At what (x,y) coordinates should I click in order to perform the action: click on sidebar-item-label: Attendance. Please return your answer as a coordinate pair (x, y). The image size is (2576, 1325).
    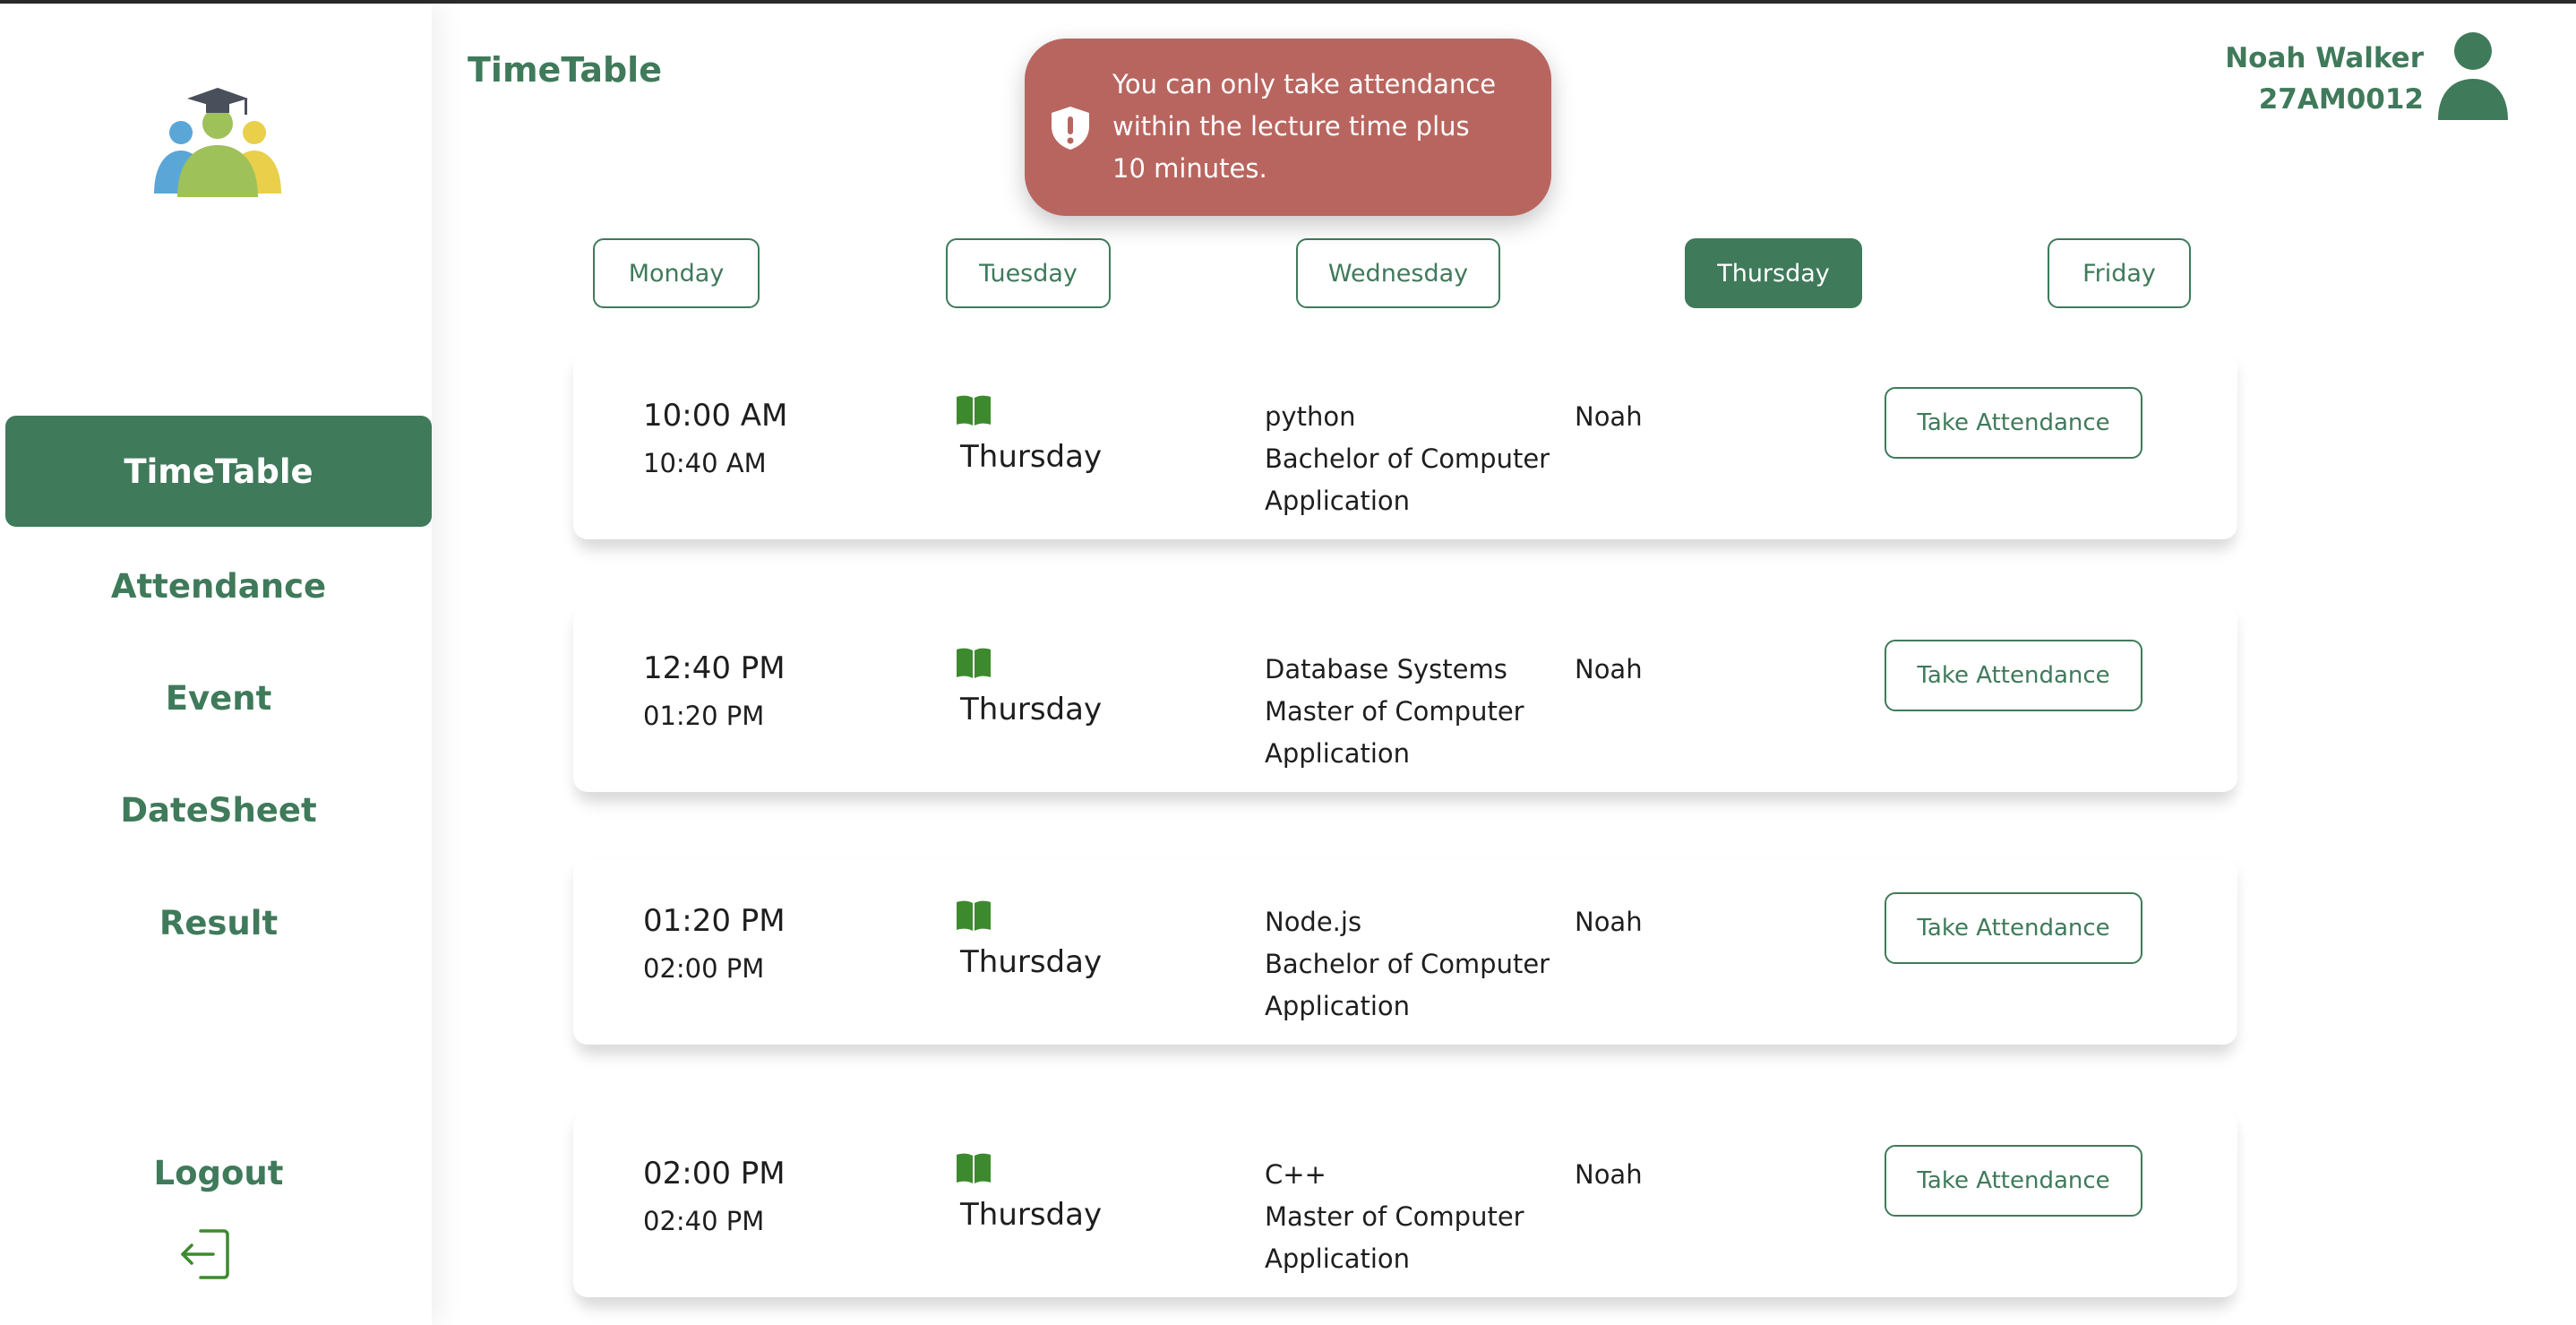
    Looking at the image, I should click on (218, 586).